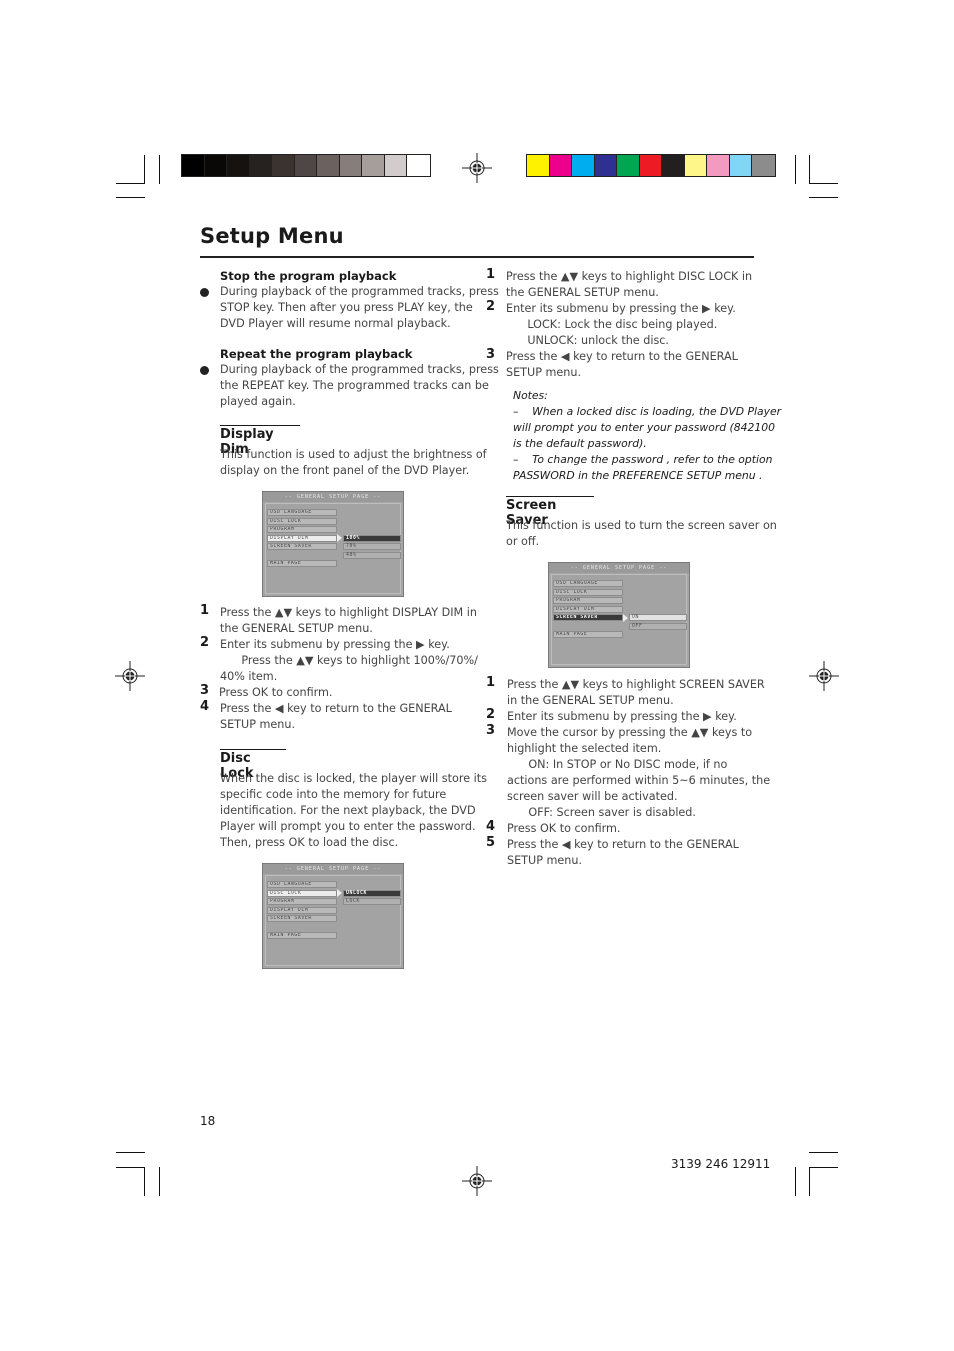 Image resolution: width=954 pixels, height=1351 pixels. Describe the element at coordinates (588, 617) in the screenshot. I see `osd-item-selected: SCREEN SAVER` at that location.